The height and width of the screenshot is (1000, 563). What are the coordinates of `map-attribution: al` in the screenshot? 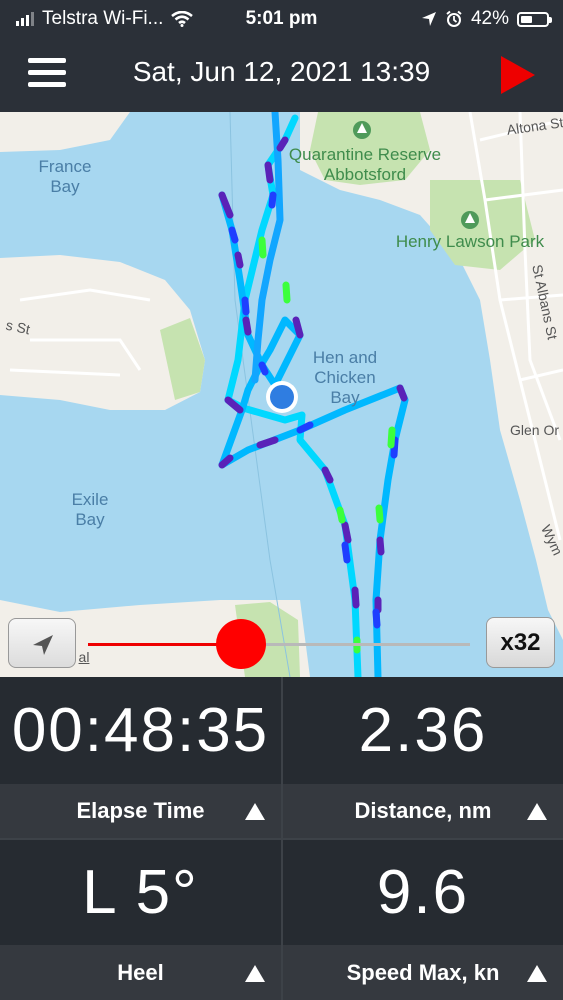 It's located at (84, 657).